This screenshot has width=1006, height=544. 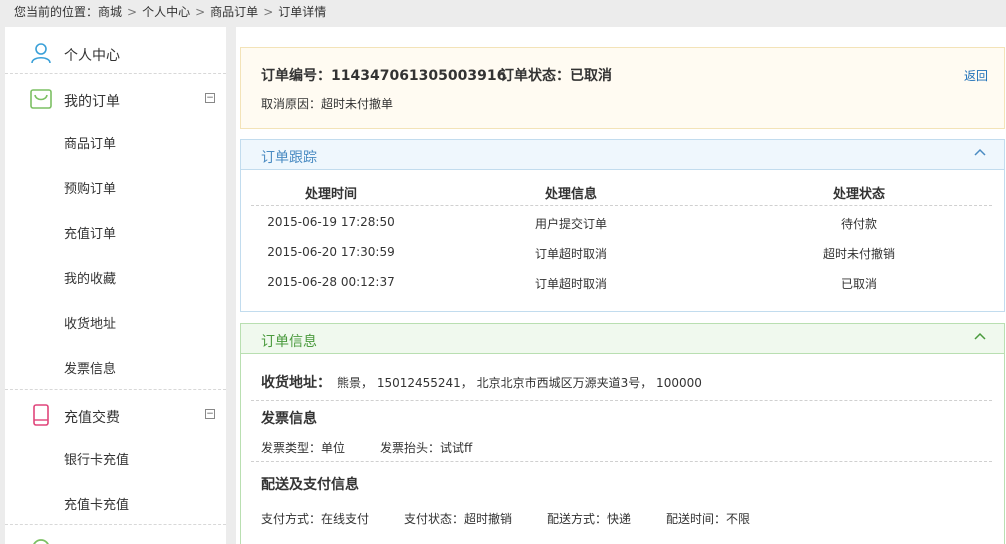 What do you see at coordinates (333, 448) in the screenshot?
I see `invoice-type-value: 单位` at bounding box center [333, 448].